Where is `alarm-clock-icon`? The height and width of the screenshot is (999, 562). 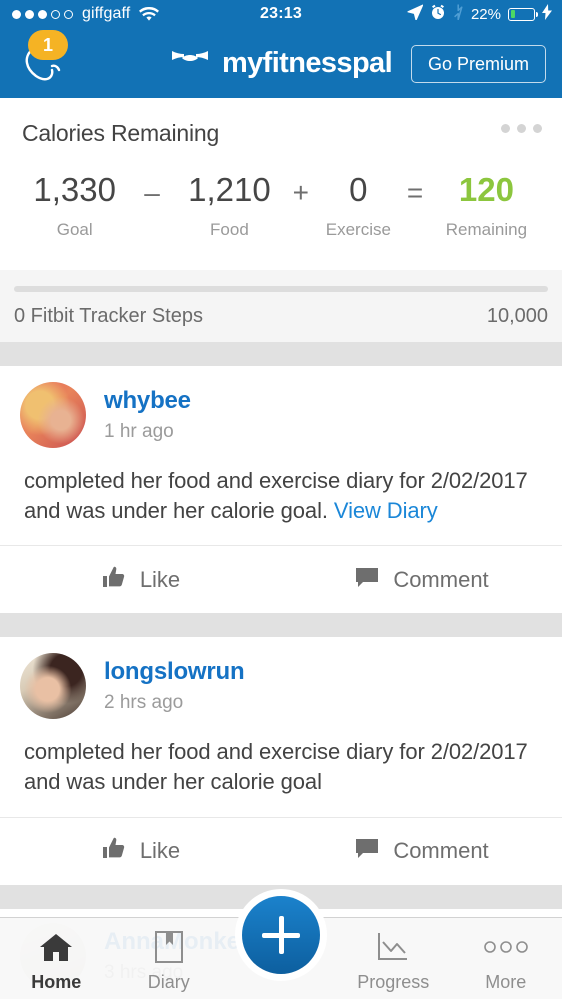
alarm-clock-icon is located at coordinates (438, 14).